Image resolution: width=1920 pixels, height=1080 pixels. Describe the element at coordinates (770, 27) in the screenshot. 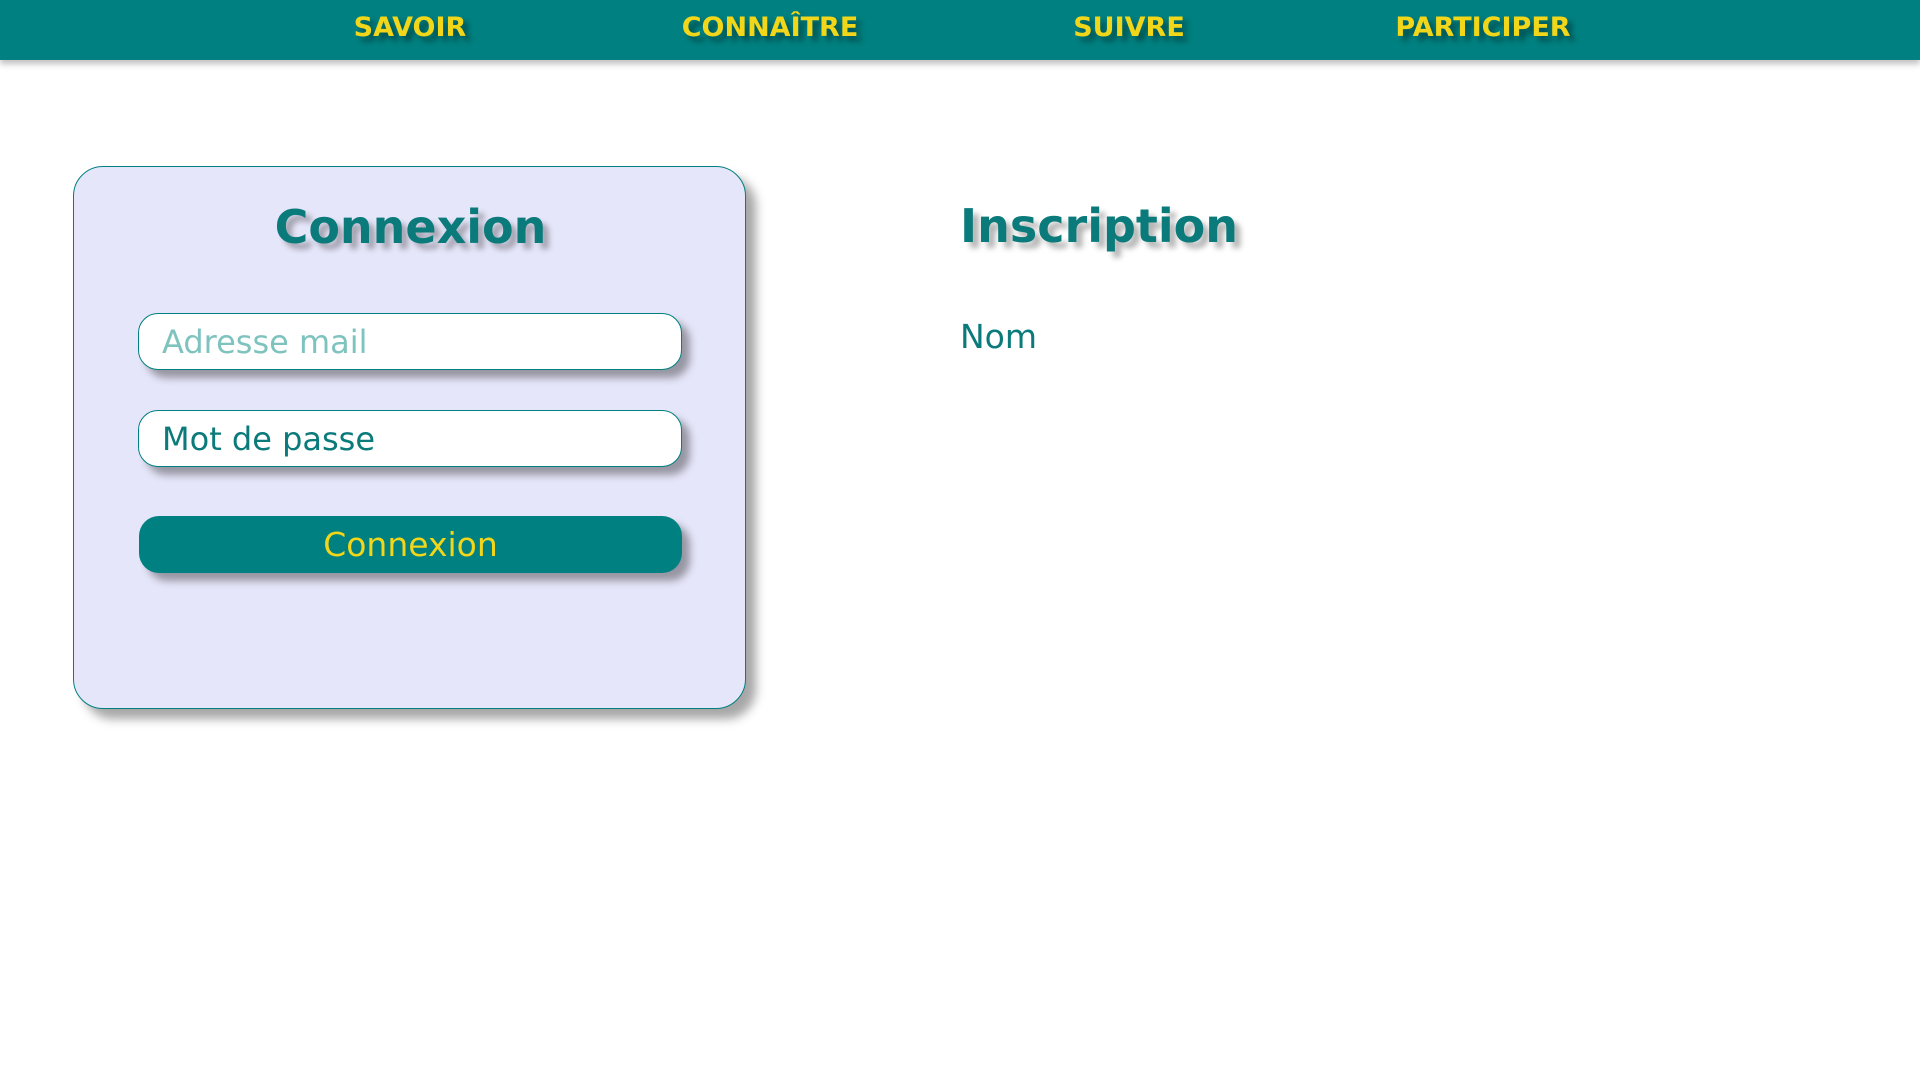

I see `nav-item-connaitre: CONNAÎTRE` at that location.